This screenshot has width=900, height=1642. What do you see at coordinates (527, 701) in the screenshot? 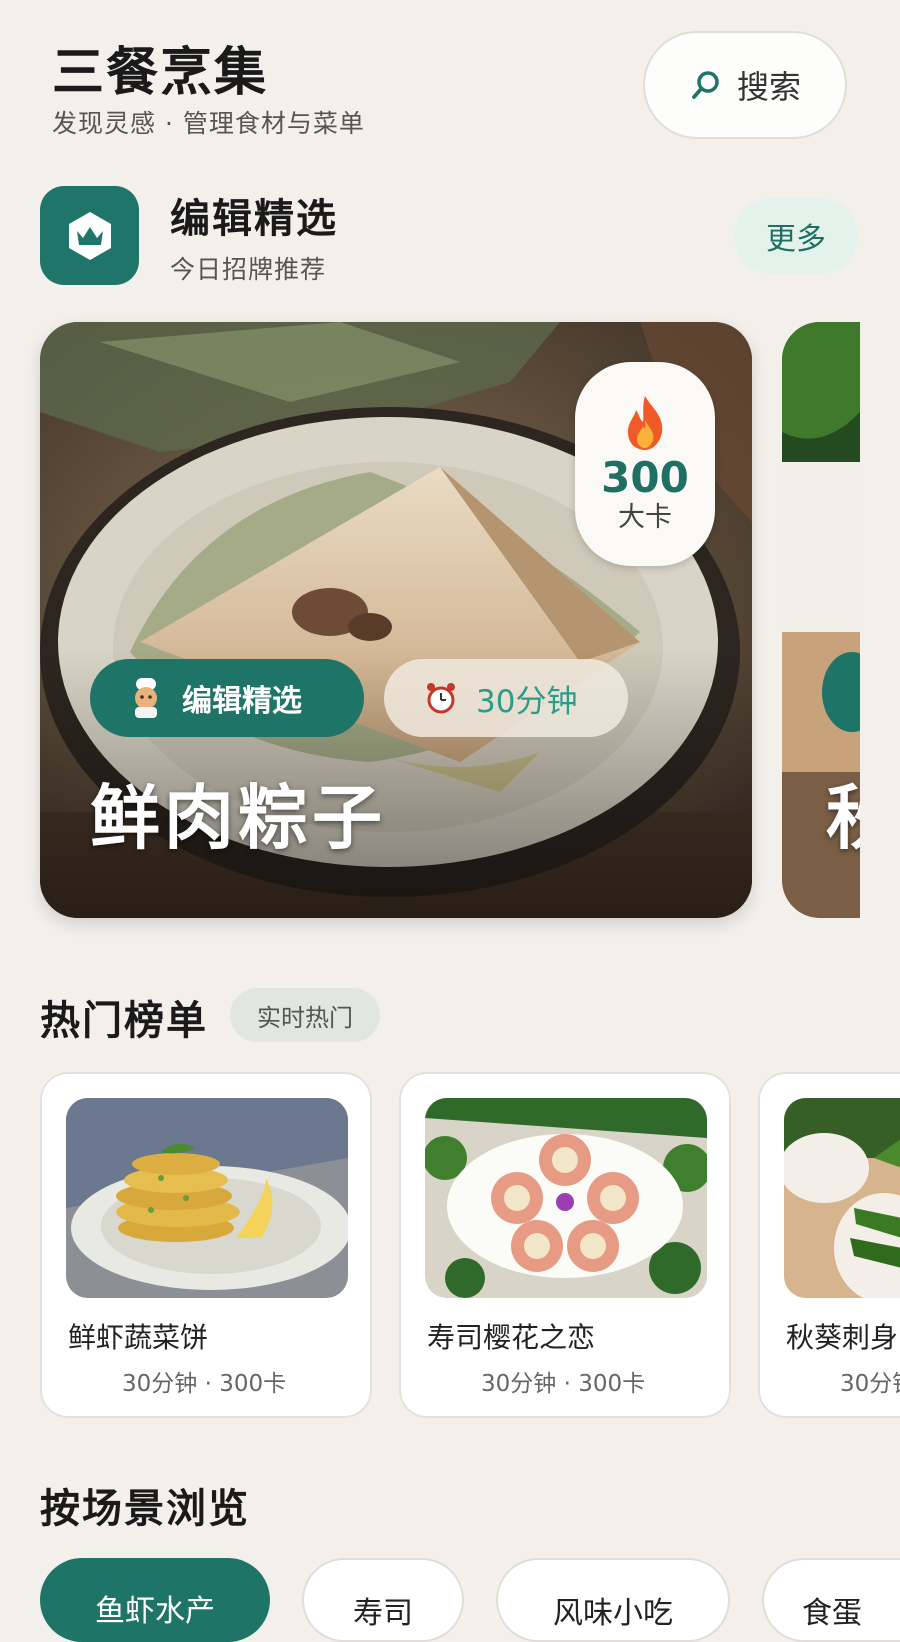
I see `cook-time-label: 30分钟` at bounding box center [527, 701].